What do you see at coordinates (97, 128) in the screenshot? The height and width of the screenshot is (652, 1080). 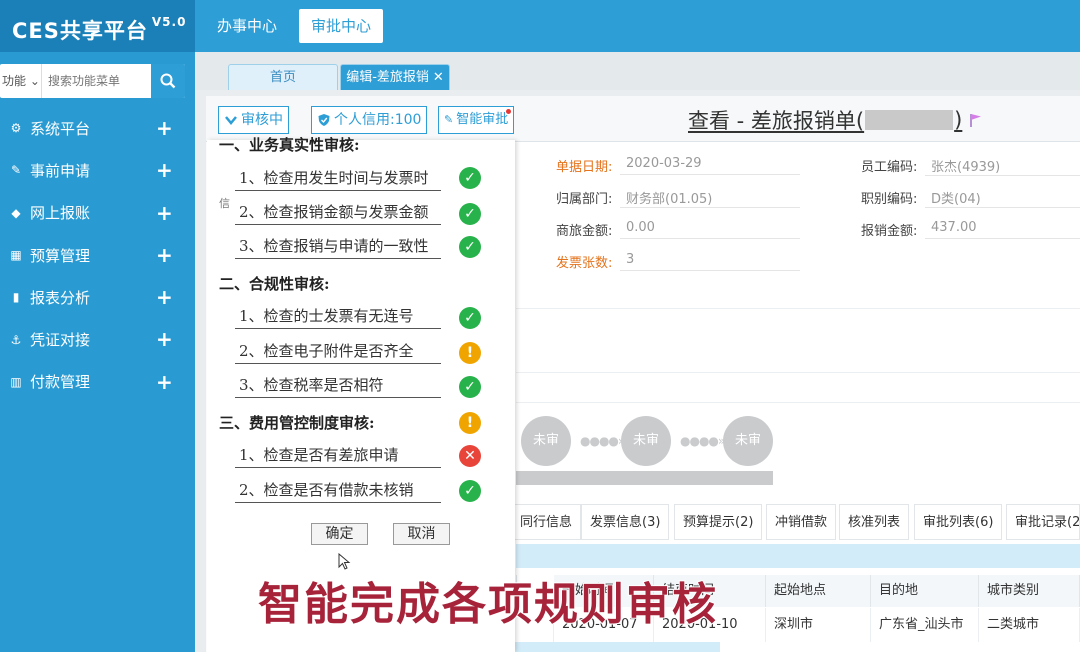 I see `sidebar-item-system: ⚙ 系统平台 +` at bounding box center [97, 128].